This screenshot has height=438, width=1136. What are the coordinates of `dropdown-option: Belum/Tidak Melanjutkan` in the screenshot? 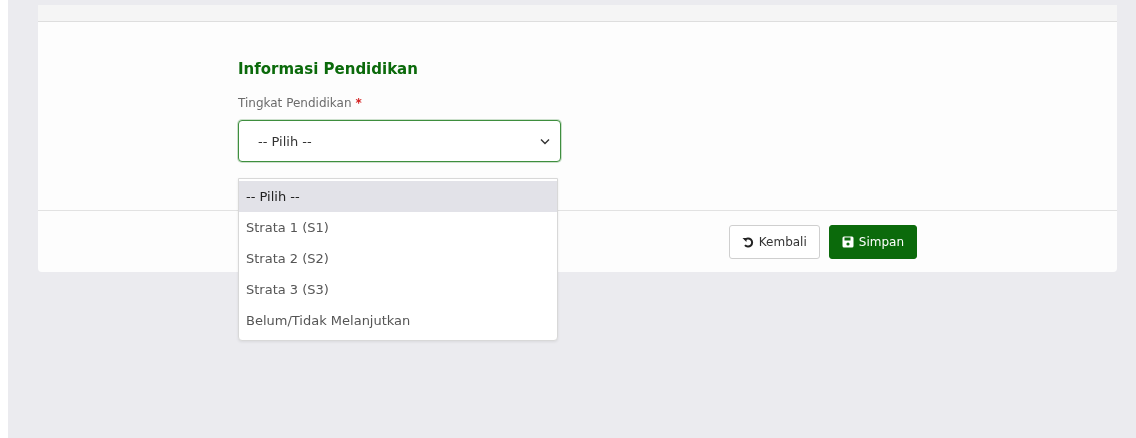 It's located at (398, 320).